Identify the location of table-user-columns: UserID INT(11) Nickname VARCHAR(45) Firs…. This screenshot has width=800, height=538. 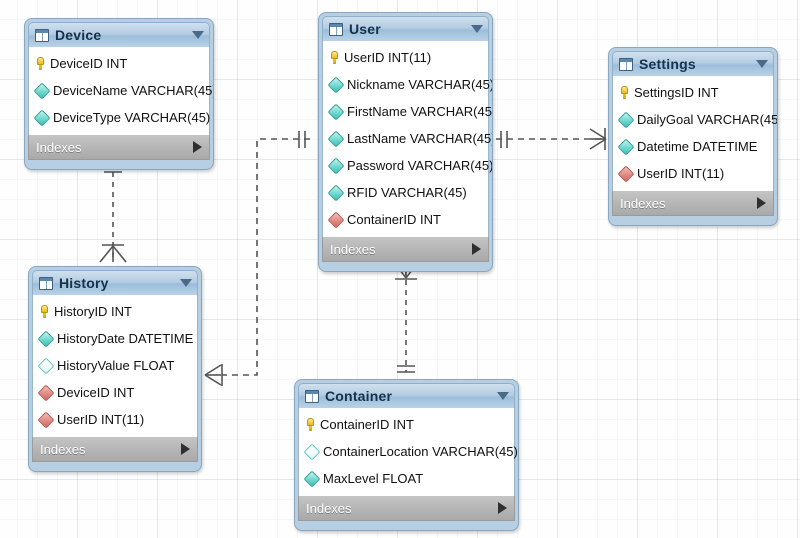
(407, 139).